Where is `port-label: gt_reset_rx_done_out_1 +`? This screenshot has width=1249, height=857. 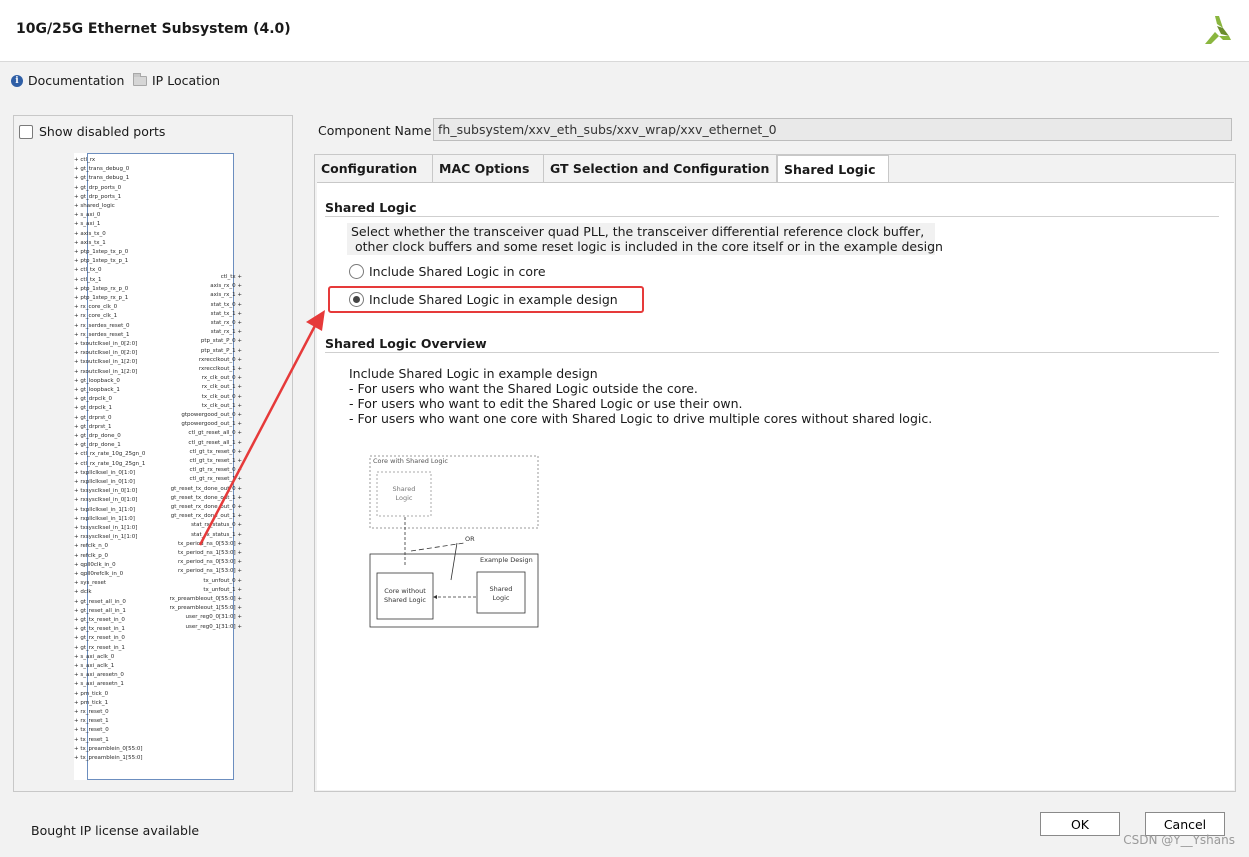 port-label: gt_reset_rx_done_out_1 + is located at coordinates (206, 516).